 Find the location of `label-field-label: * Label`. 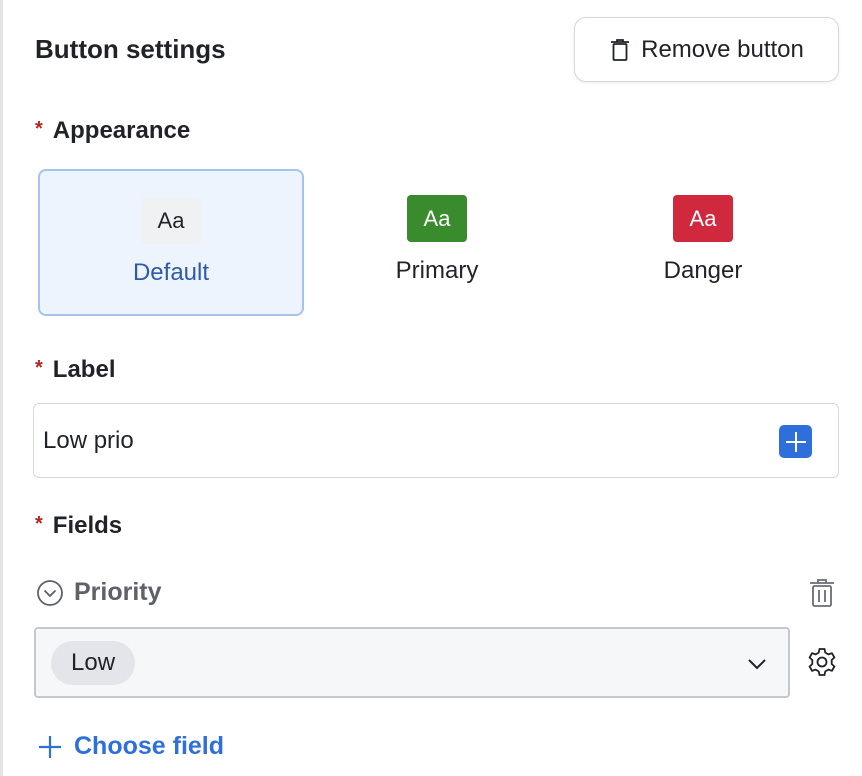

label-field-label: * Label is located at coordinates (75, 369).